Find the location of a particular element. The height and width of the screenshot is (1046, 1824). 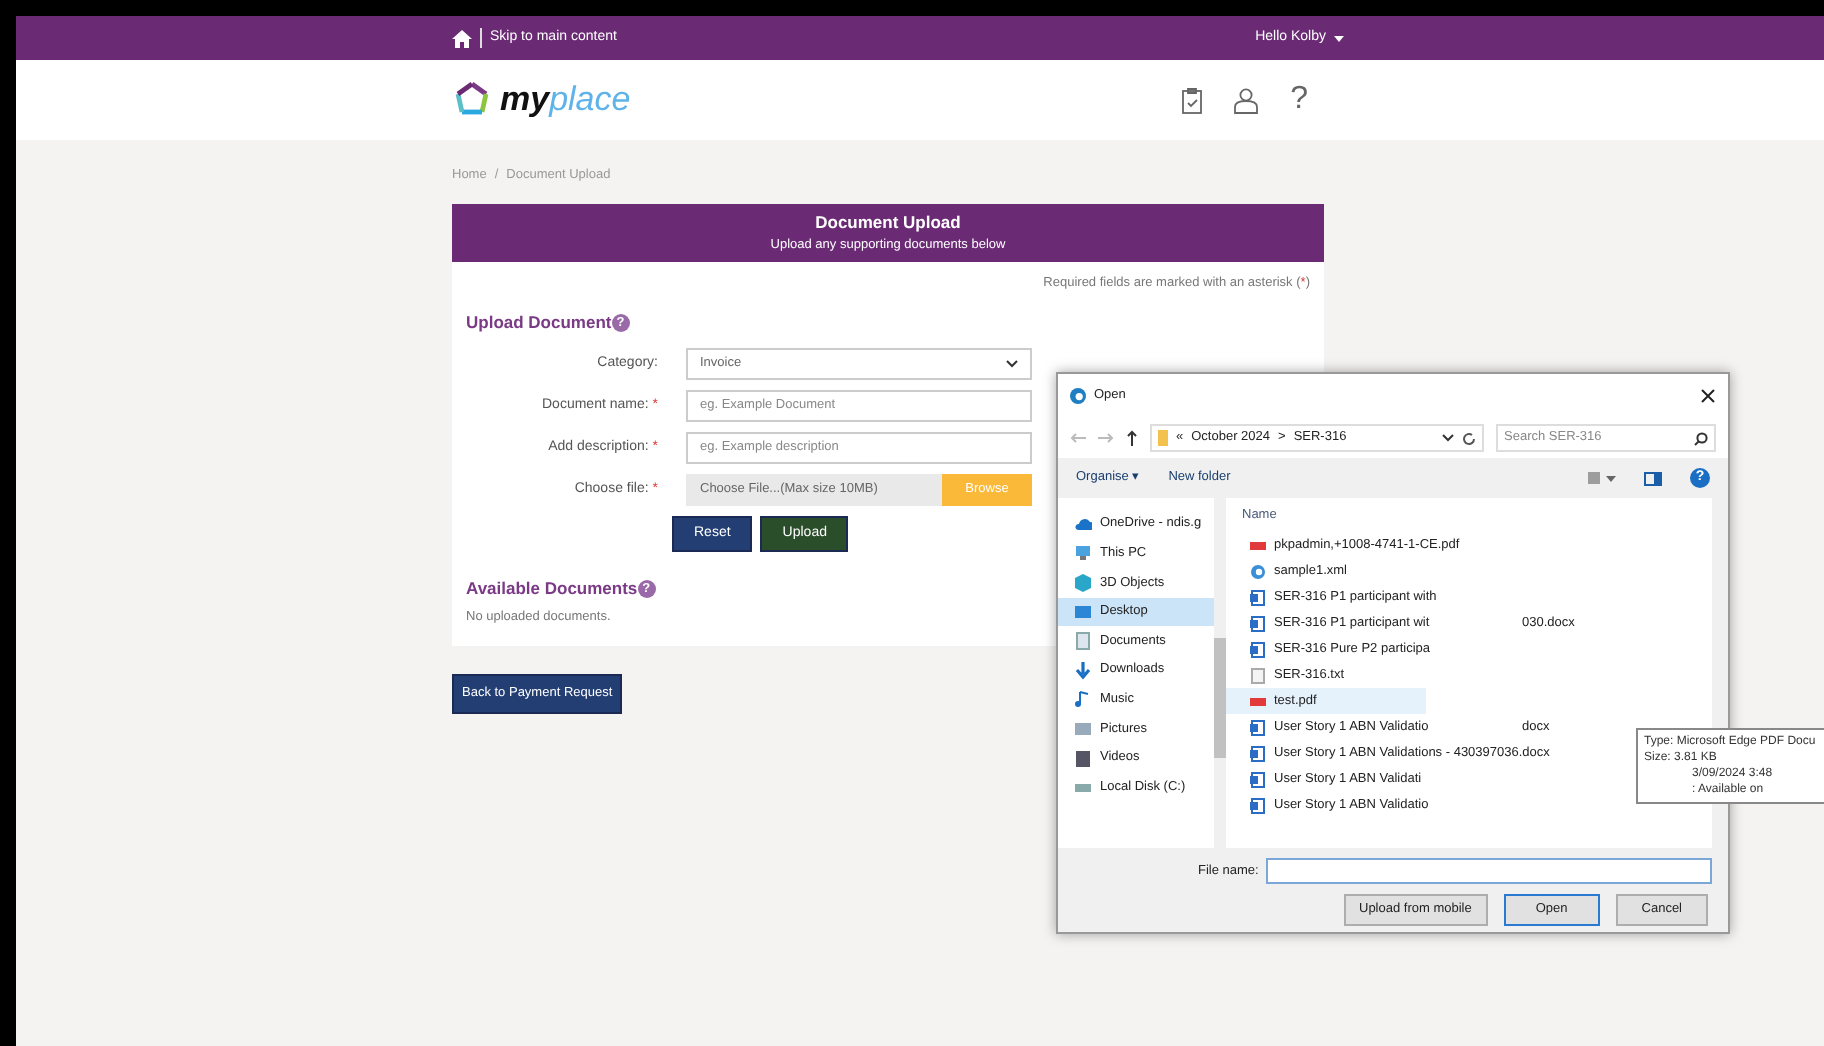

clipboard-icon is located at coordinates (1192, 100).